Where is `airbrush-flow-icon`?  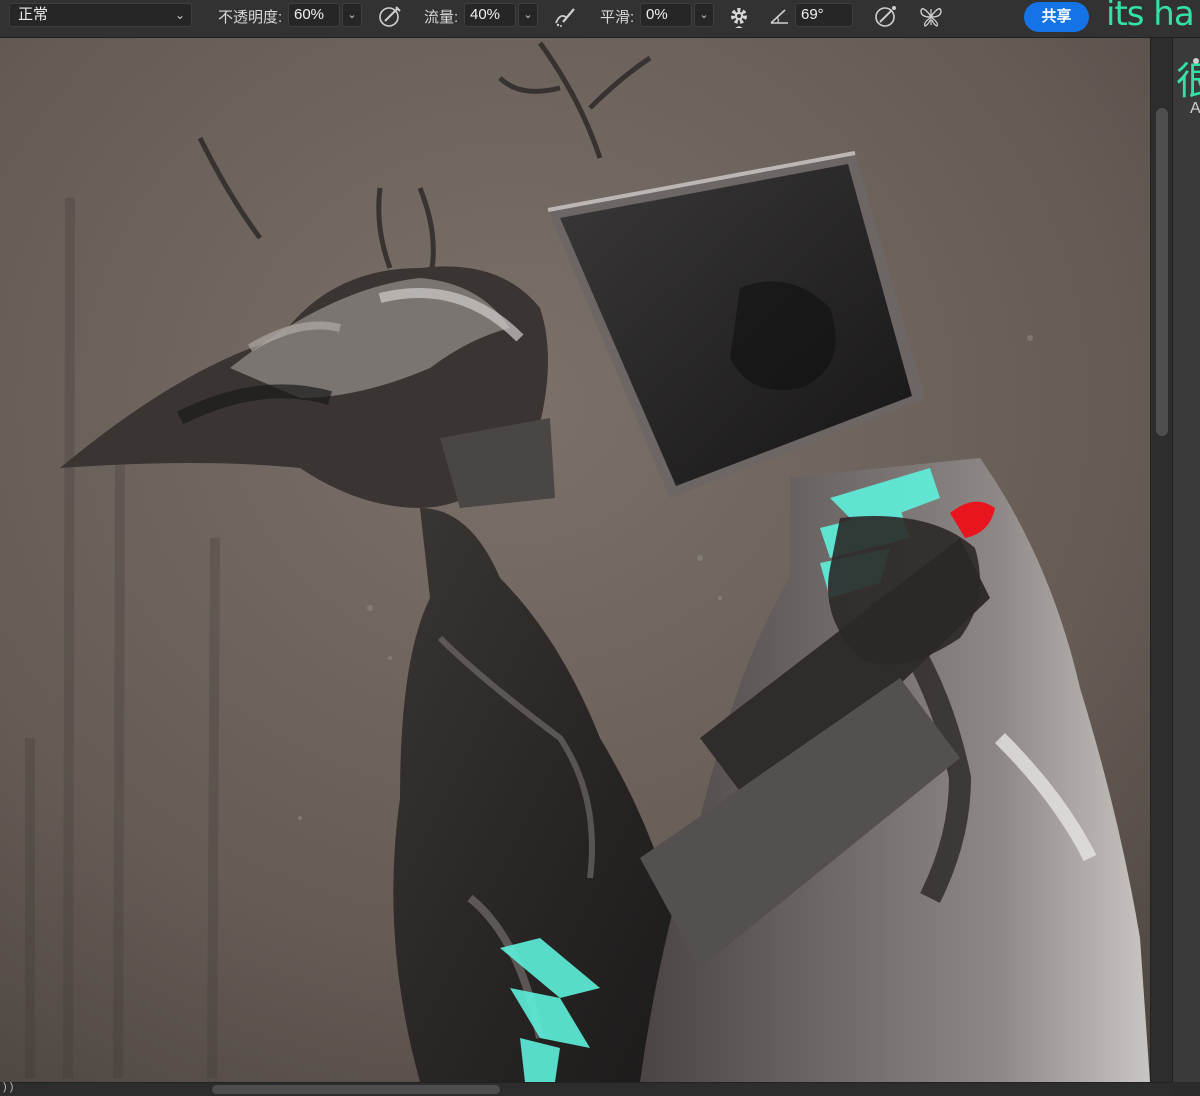
airbrush-flow-icon is located at coordinates (565, 16).